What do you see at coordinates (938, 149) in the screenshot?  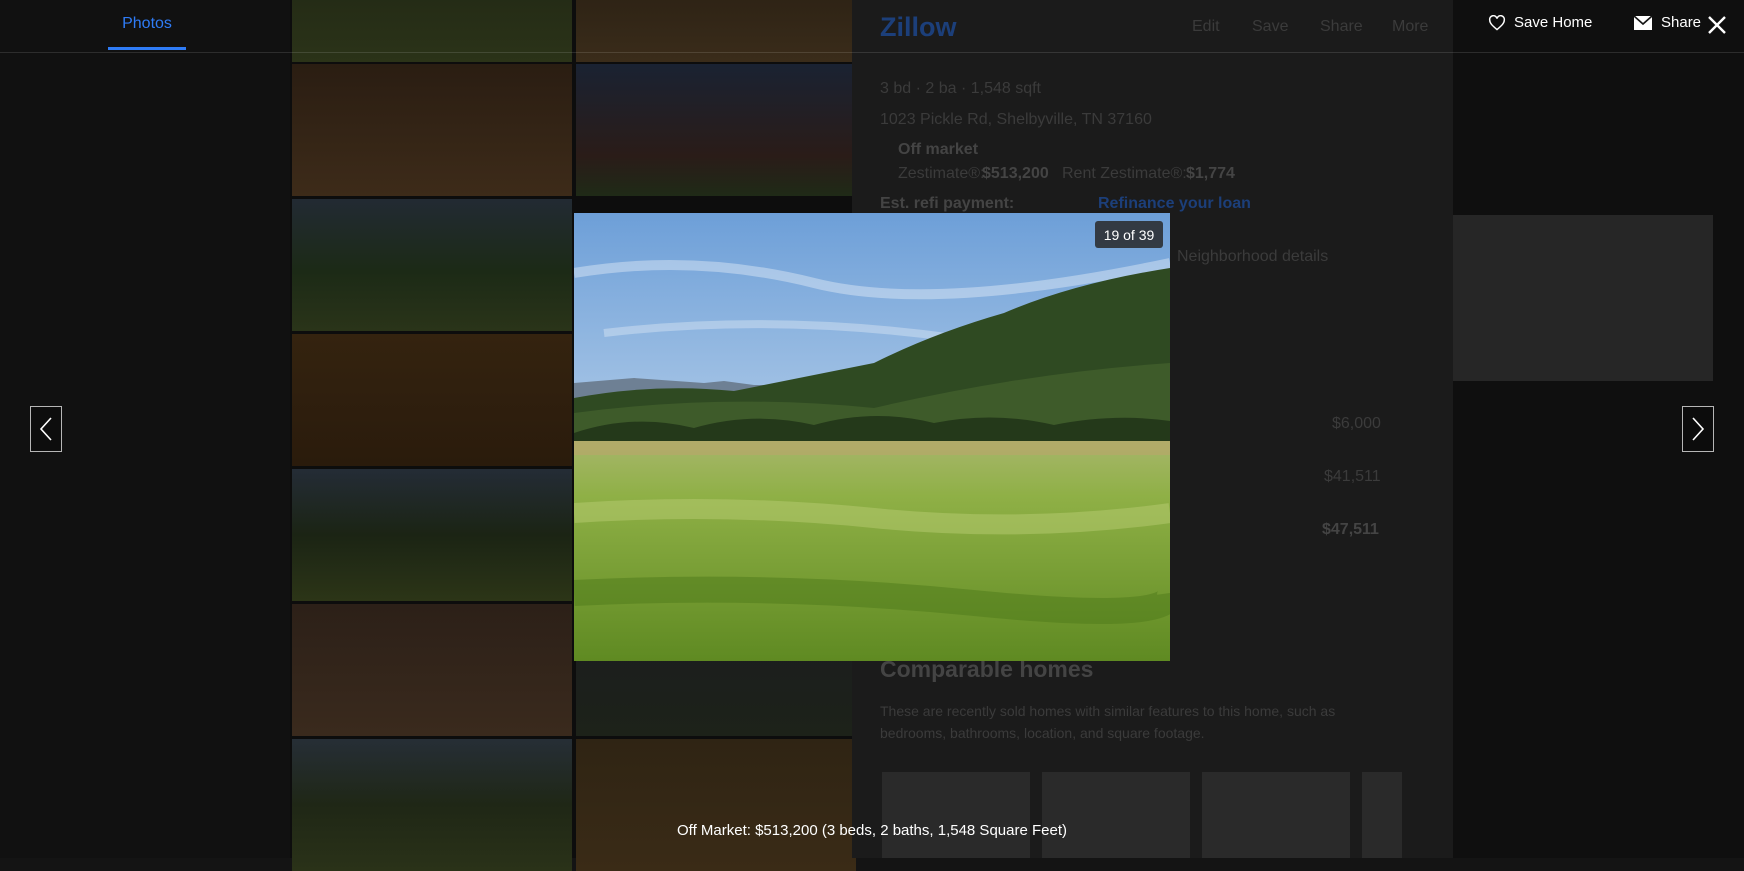 I see `market-status: Off market` at bounding box center [938, 149].